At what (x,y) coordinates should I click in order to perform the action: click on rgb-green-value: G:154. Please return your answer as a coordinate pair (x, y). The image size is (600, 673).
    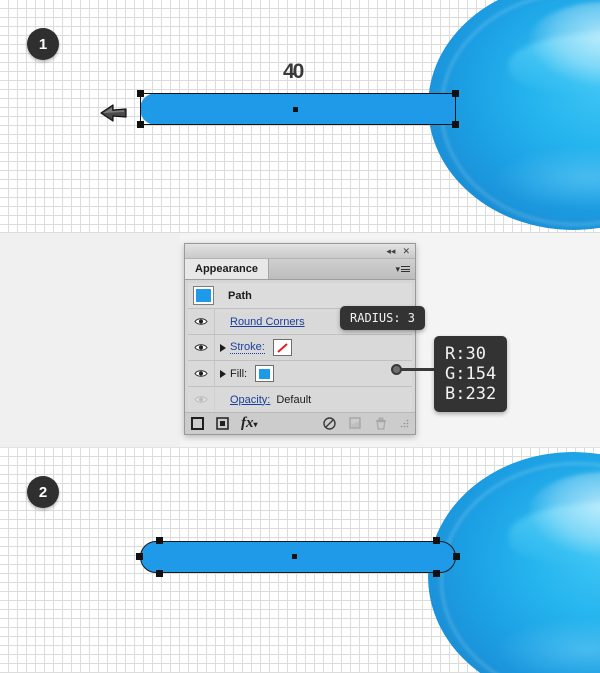
    Looking at the image, I should click on (471, 374).